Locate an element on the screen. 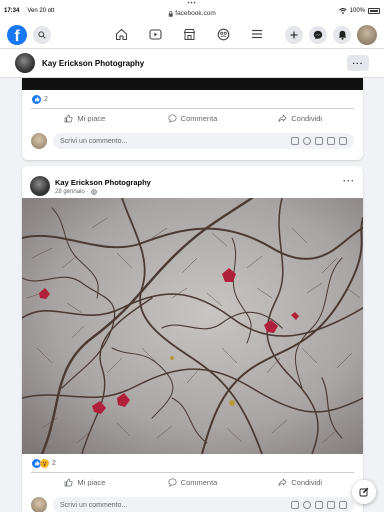  groups-icon is located at coordinates (223, 34).